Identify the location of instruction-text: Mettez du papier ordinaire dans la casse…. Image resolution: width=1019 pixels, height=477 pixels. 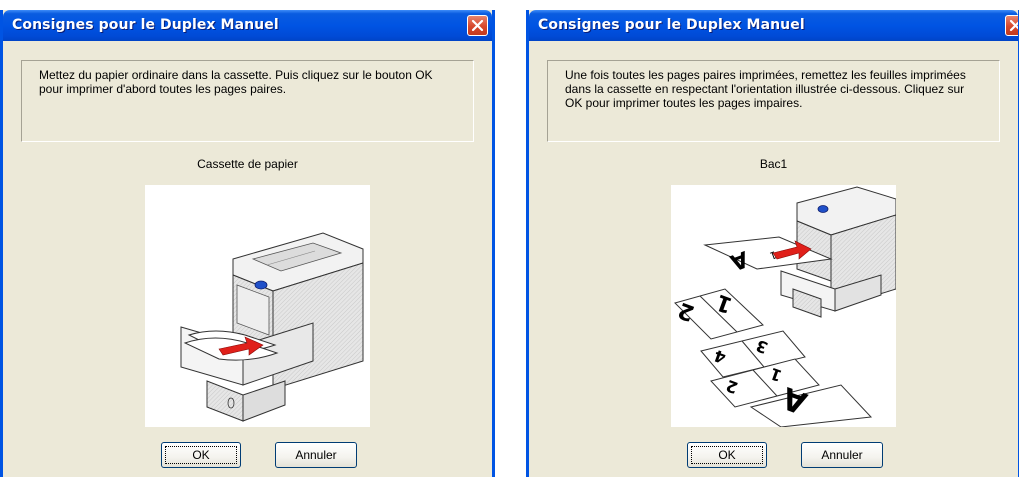
(236, 82).